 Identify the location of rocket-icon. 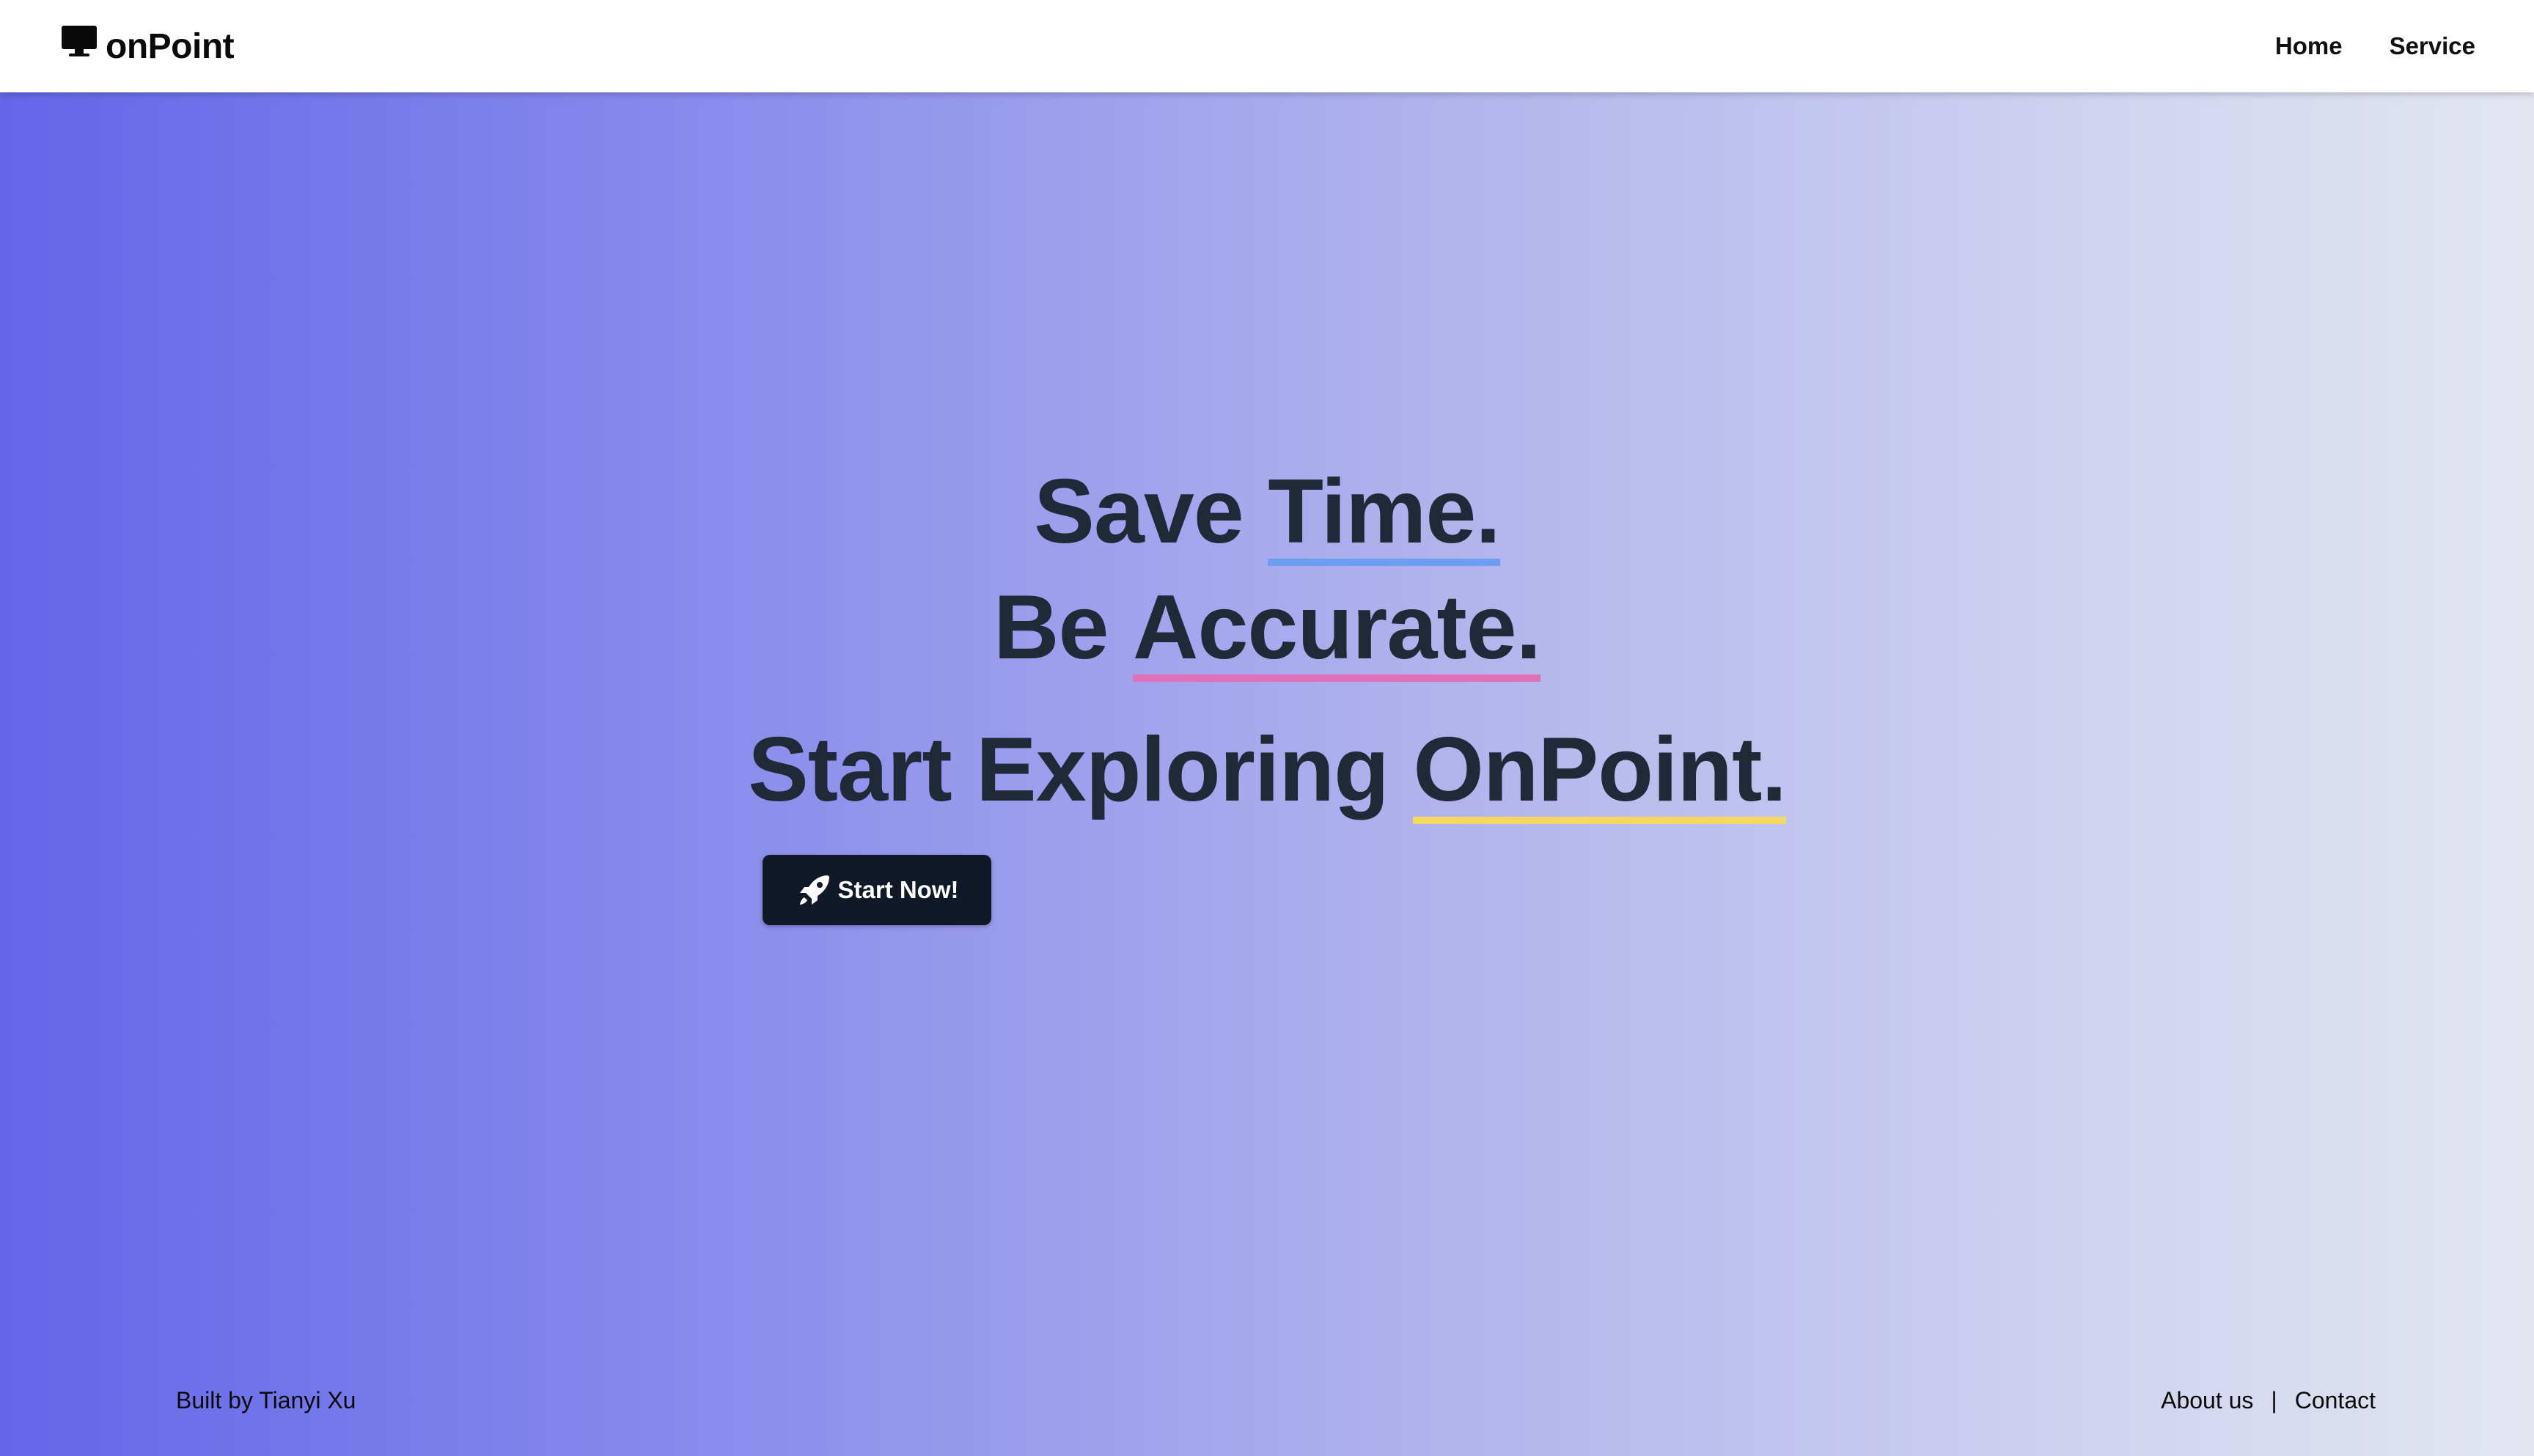
(814, 890).